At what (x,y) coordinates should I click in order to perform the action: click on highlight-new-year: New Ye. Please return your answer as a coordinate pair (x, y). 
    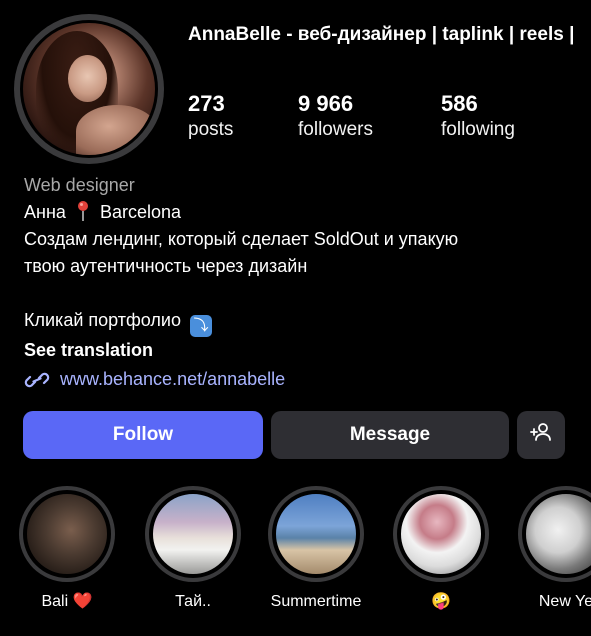
    Looking at the image, I should click on (551, 549).